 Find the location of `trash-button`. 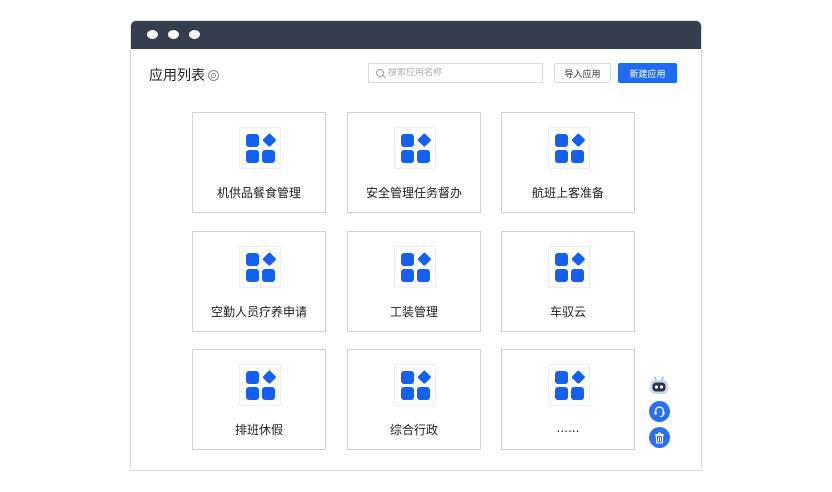

trash-button is located at coordinates (659, 437).